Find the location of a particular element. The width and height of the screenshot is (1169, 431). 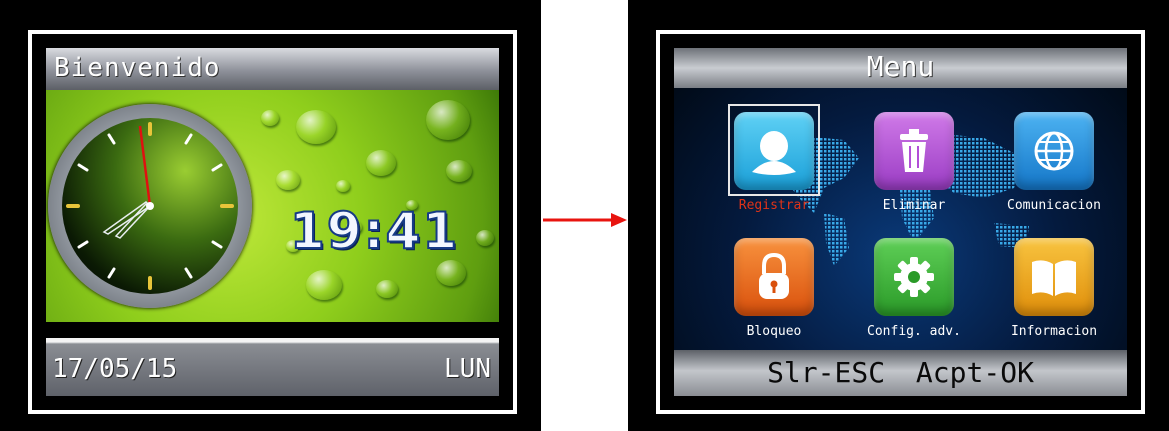

menu-item-bloqueo: Bloqueo is located at coordinates (774, 293).